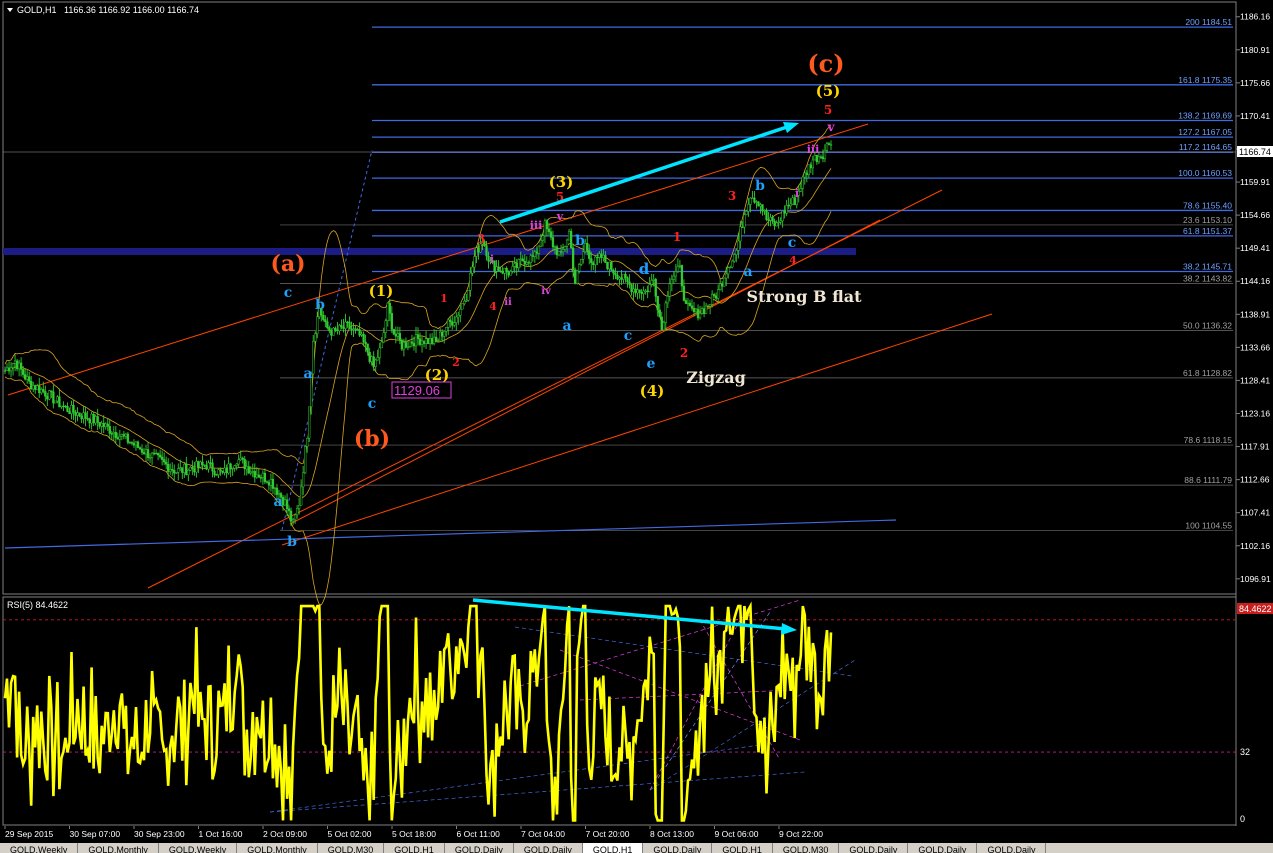  I want to click on chart-menu-icon, so click(10, 10).